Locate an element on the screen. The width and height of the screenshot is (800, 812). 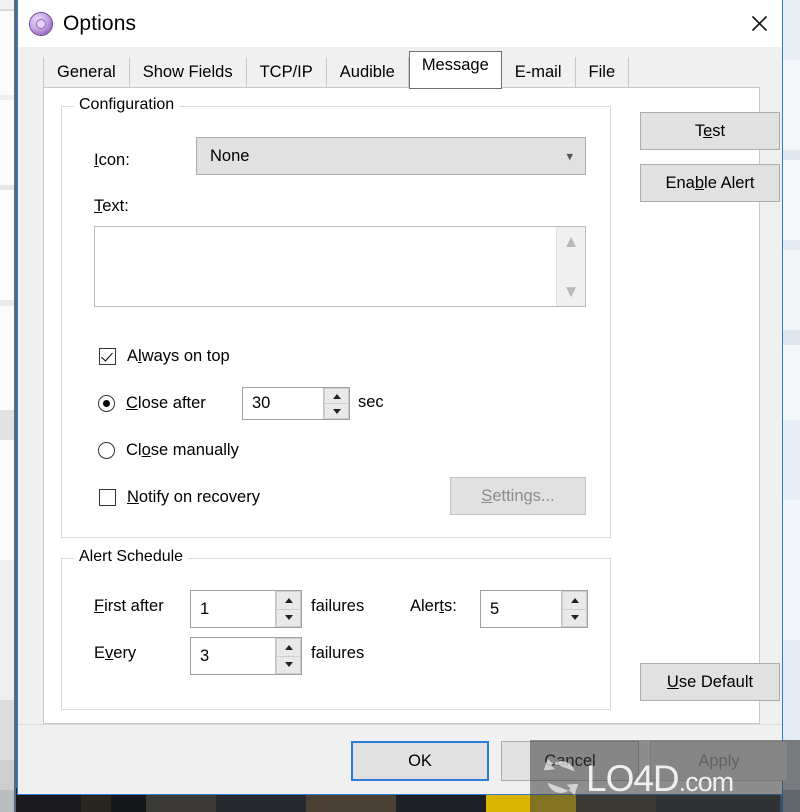
ok-button: OK is located at coordinates (420, 761).